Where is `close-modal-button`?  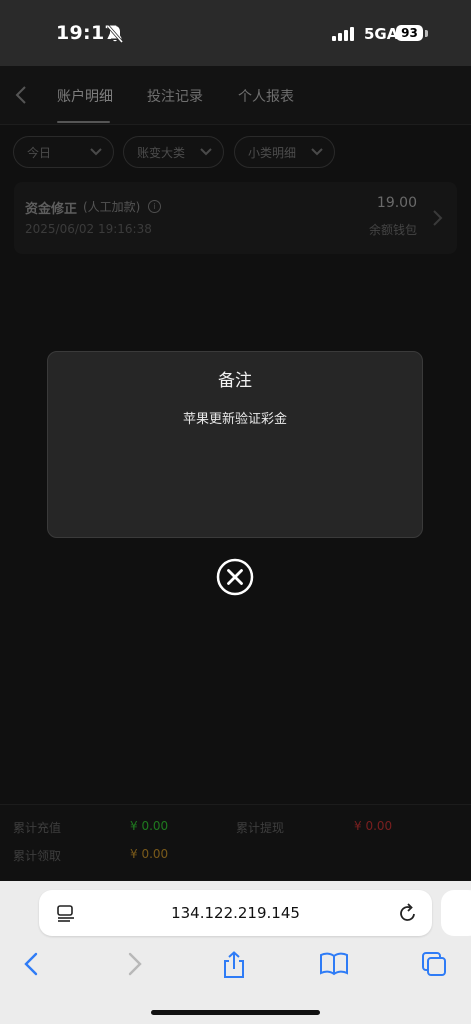 close-modal-button is located at coordinates (235, 577).